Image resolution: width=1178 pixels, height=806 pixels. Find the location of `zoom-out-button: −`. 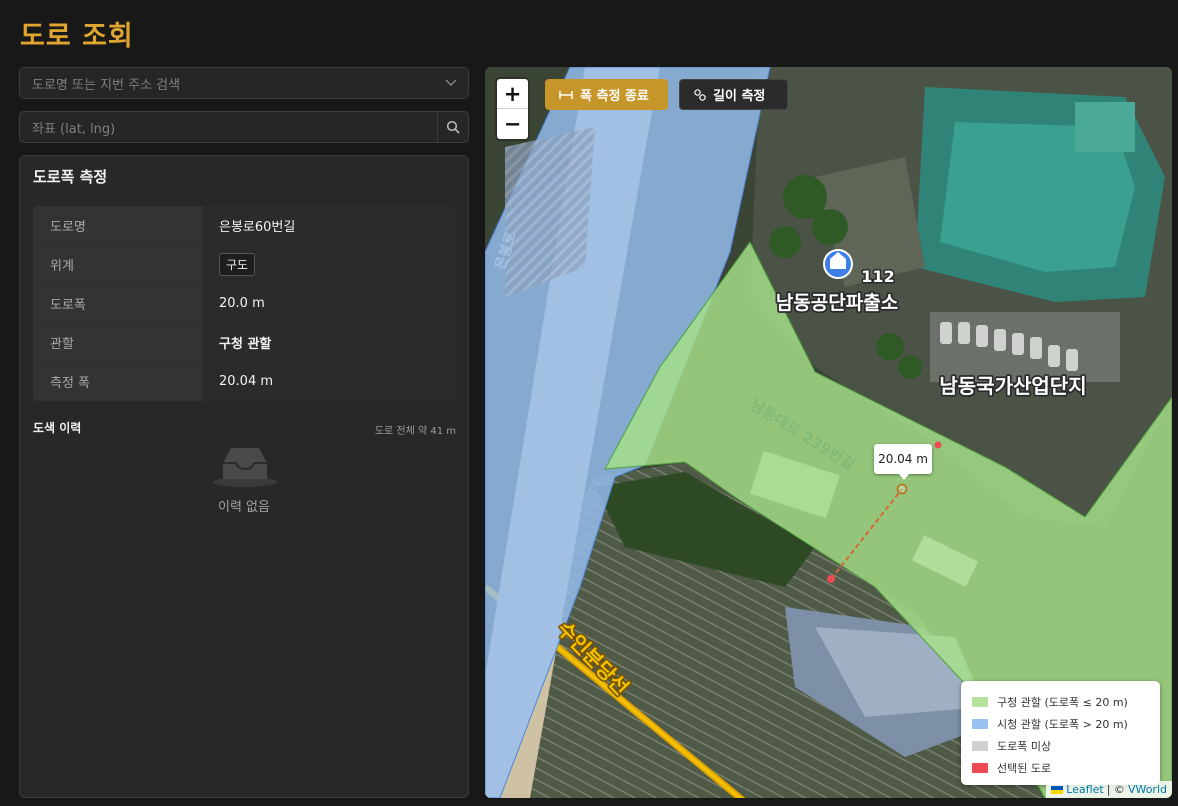

zoom-out-button: − is located at coordinates (512, 124).